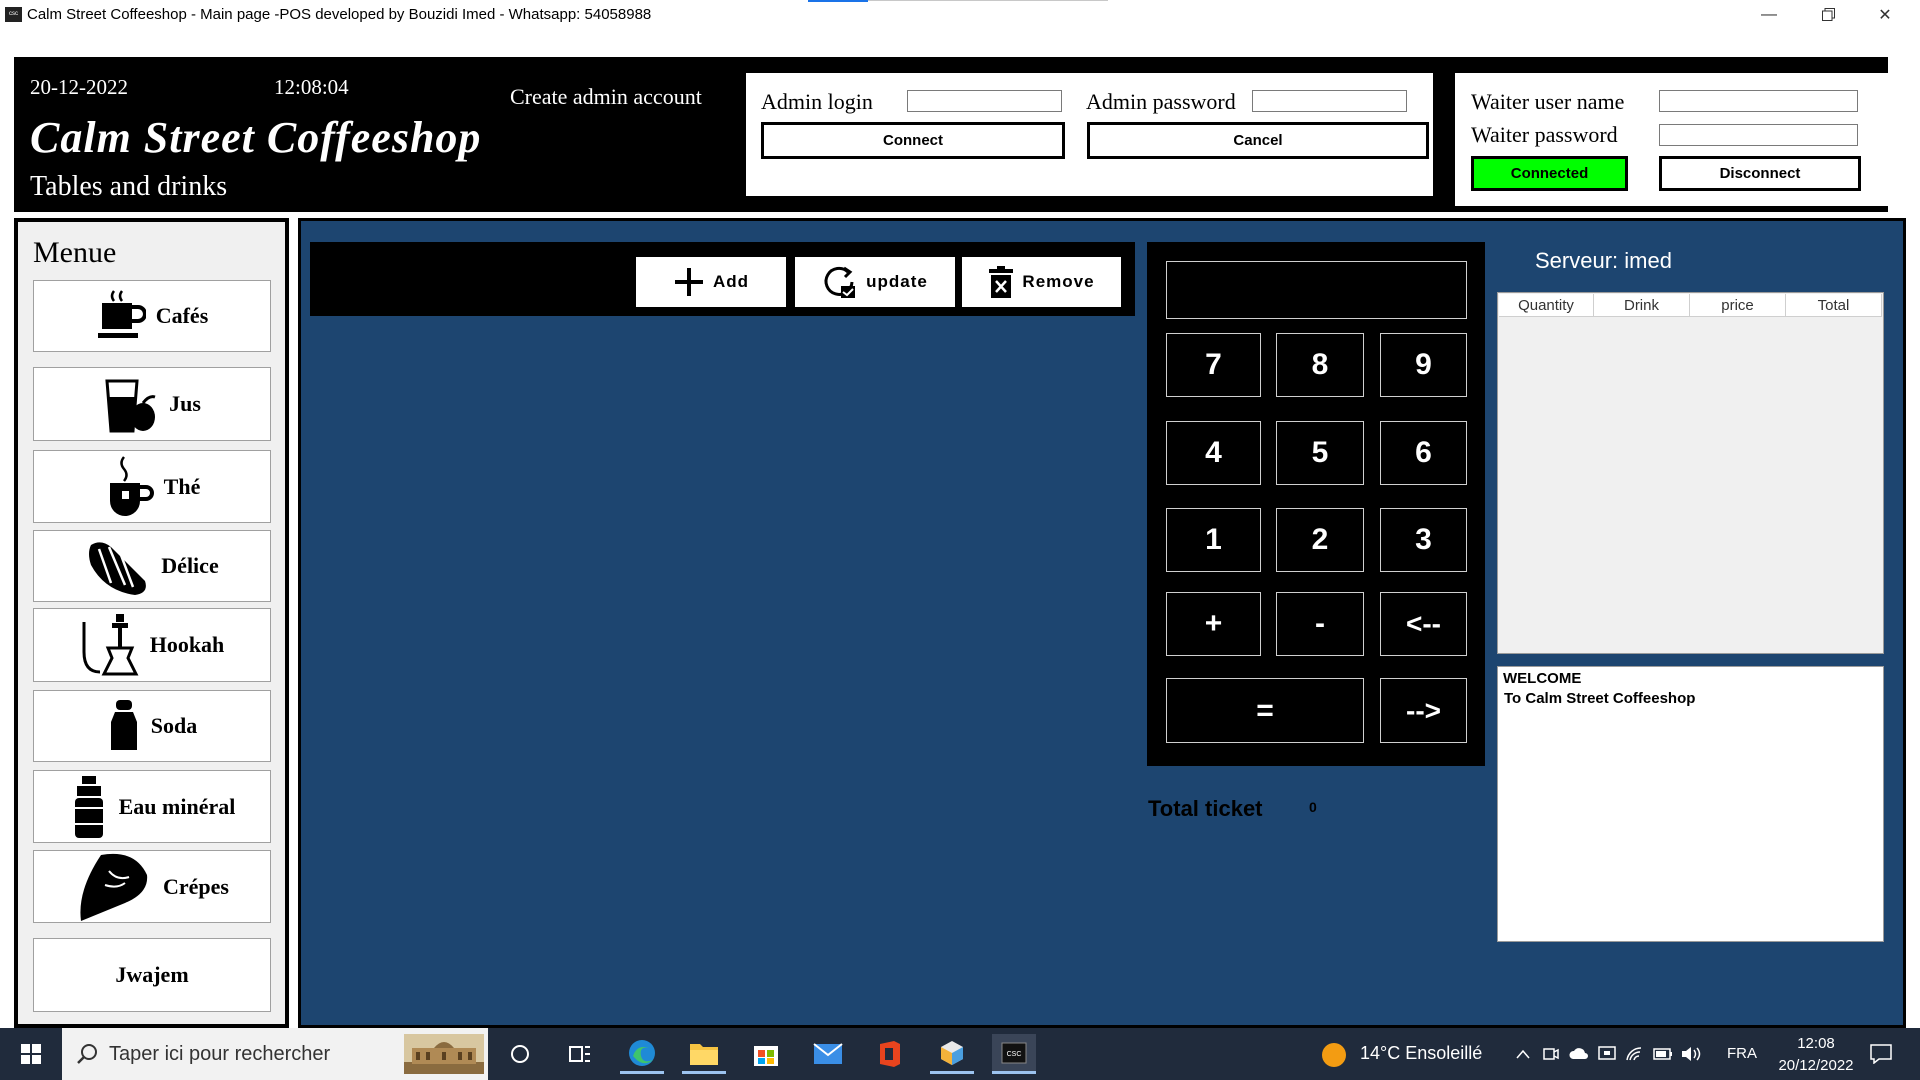 The width and height of the screenshot is (1920, 1080). What do you see at coordinates (256, 137) in the screenshot?
I see `shop-name: Calm Street Coffeeshop` at bounding box center [256, 137].